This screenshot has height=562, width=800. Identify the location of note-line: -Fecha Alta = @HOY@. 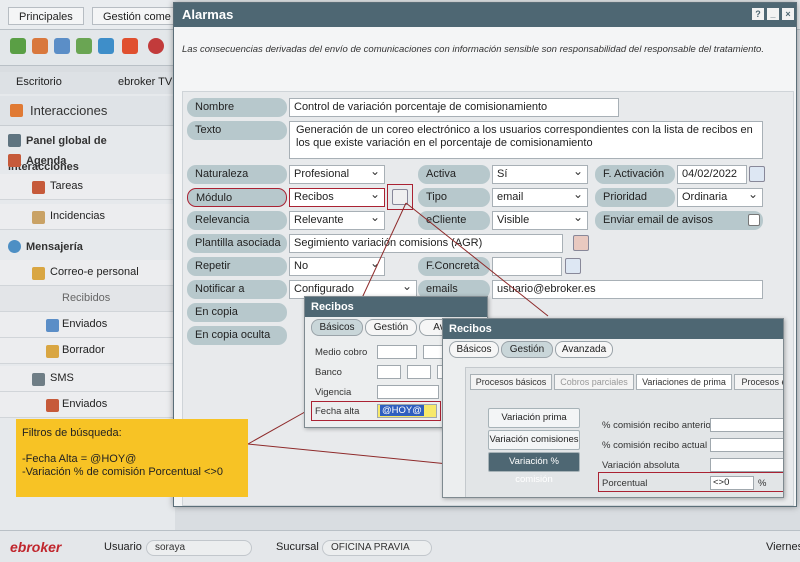
(79, 459).